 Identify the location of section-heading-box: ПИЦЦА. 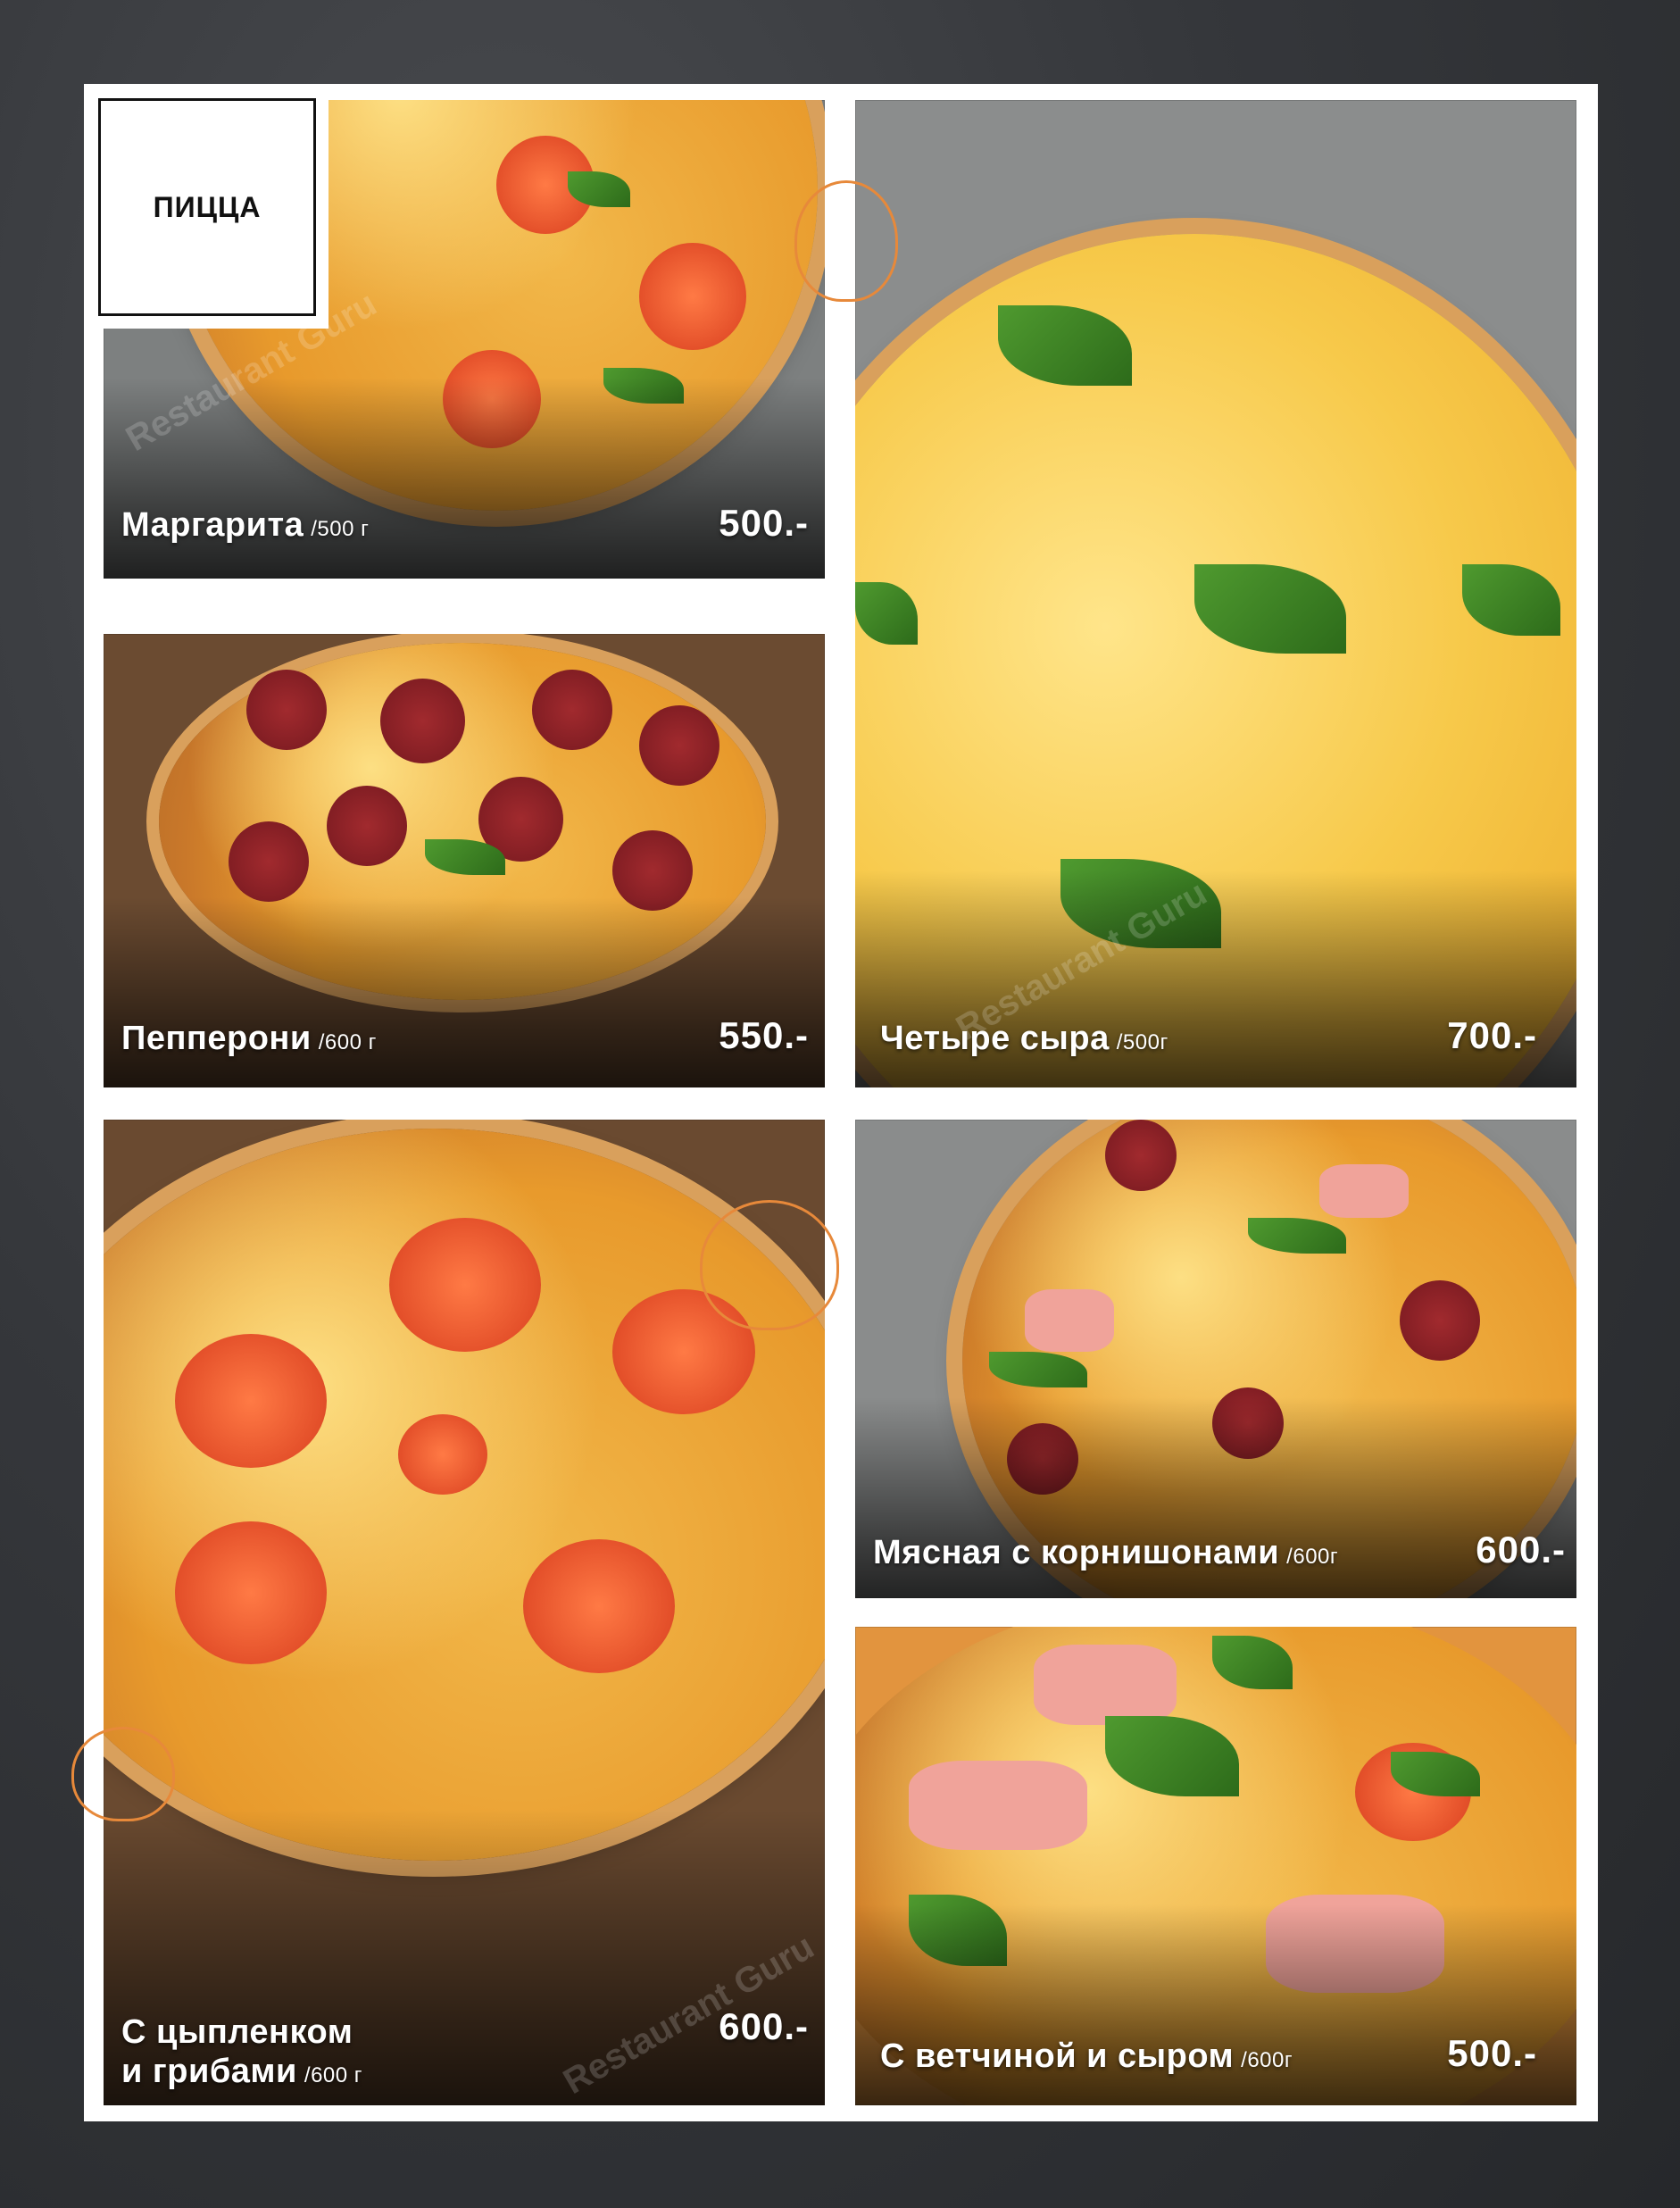
(207, 207).